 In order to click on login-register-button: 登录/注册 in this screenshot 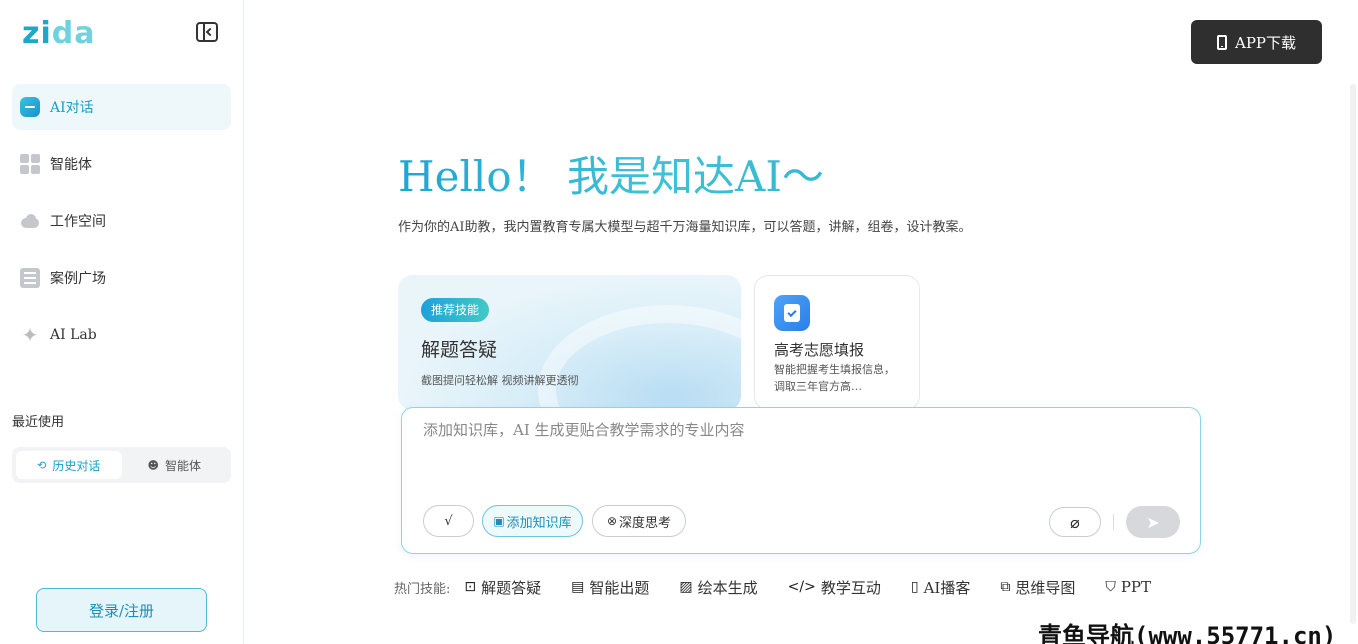, I will do `click(121, 610)`.